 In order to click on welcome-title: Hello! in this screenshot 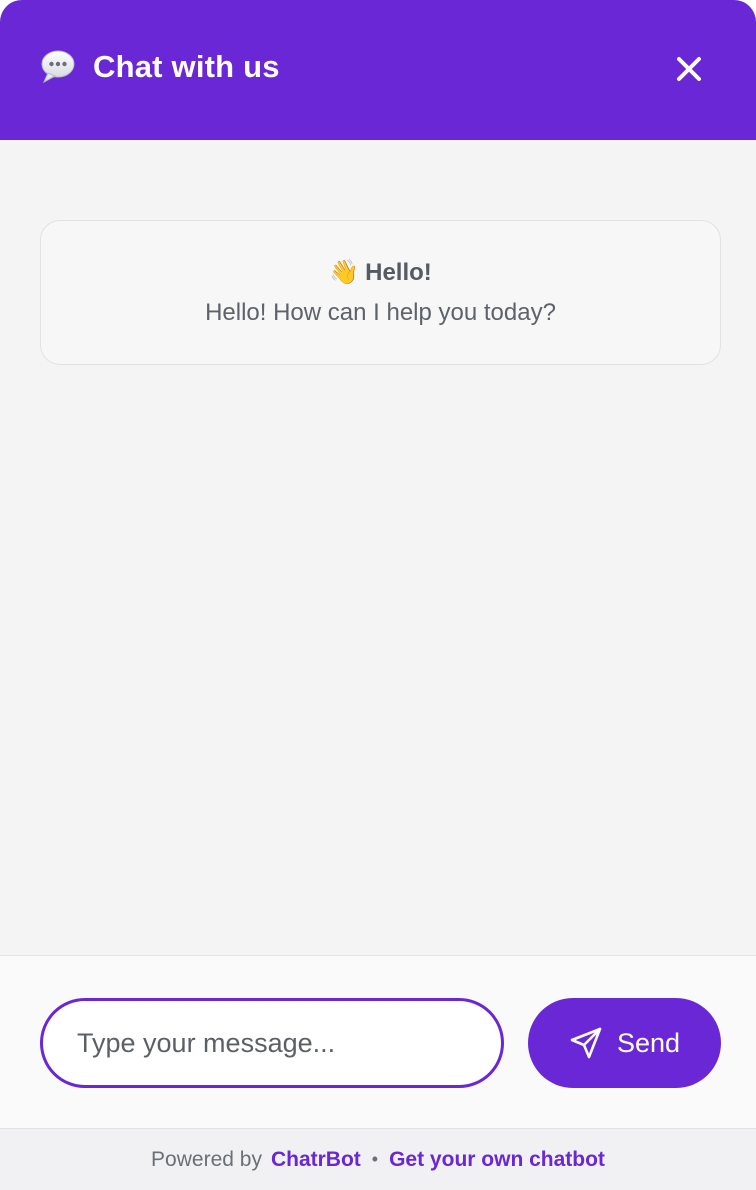, I will do `click(398, 272)`.